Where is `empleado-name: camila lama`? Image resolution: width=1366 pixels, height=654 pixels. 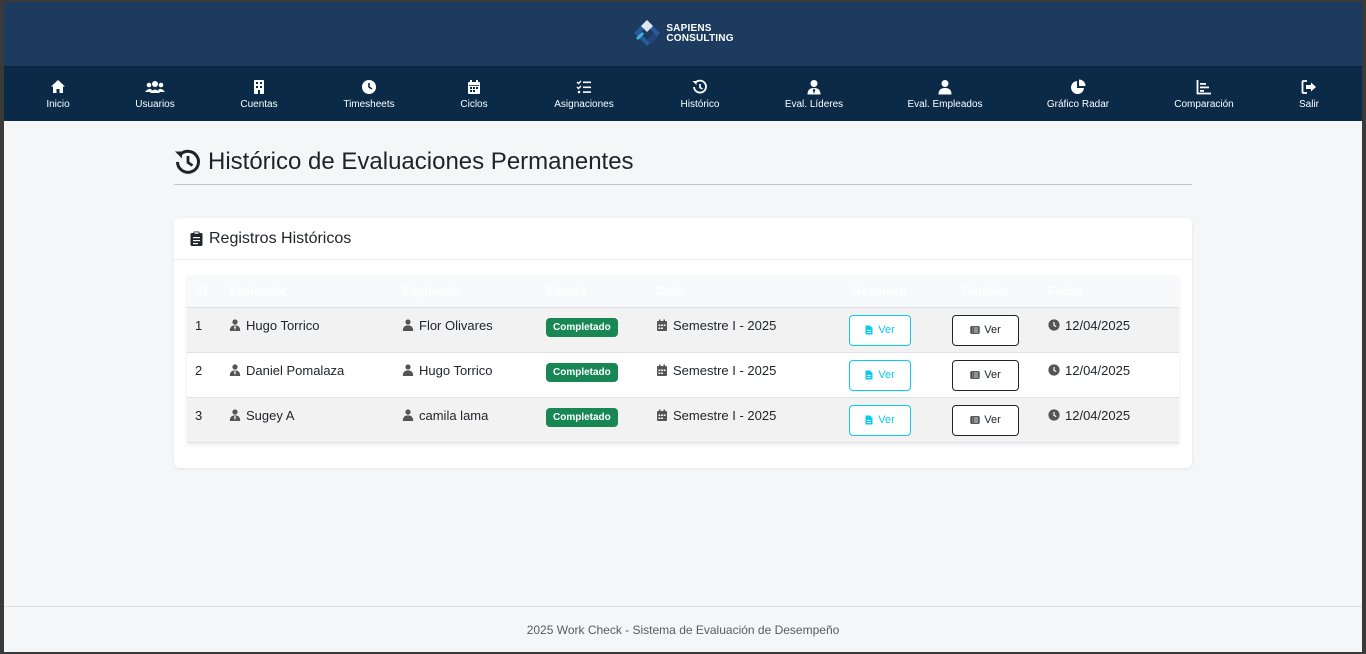 empleado-name: camila lama is located at coordinates (454, 415).